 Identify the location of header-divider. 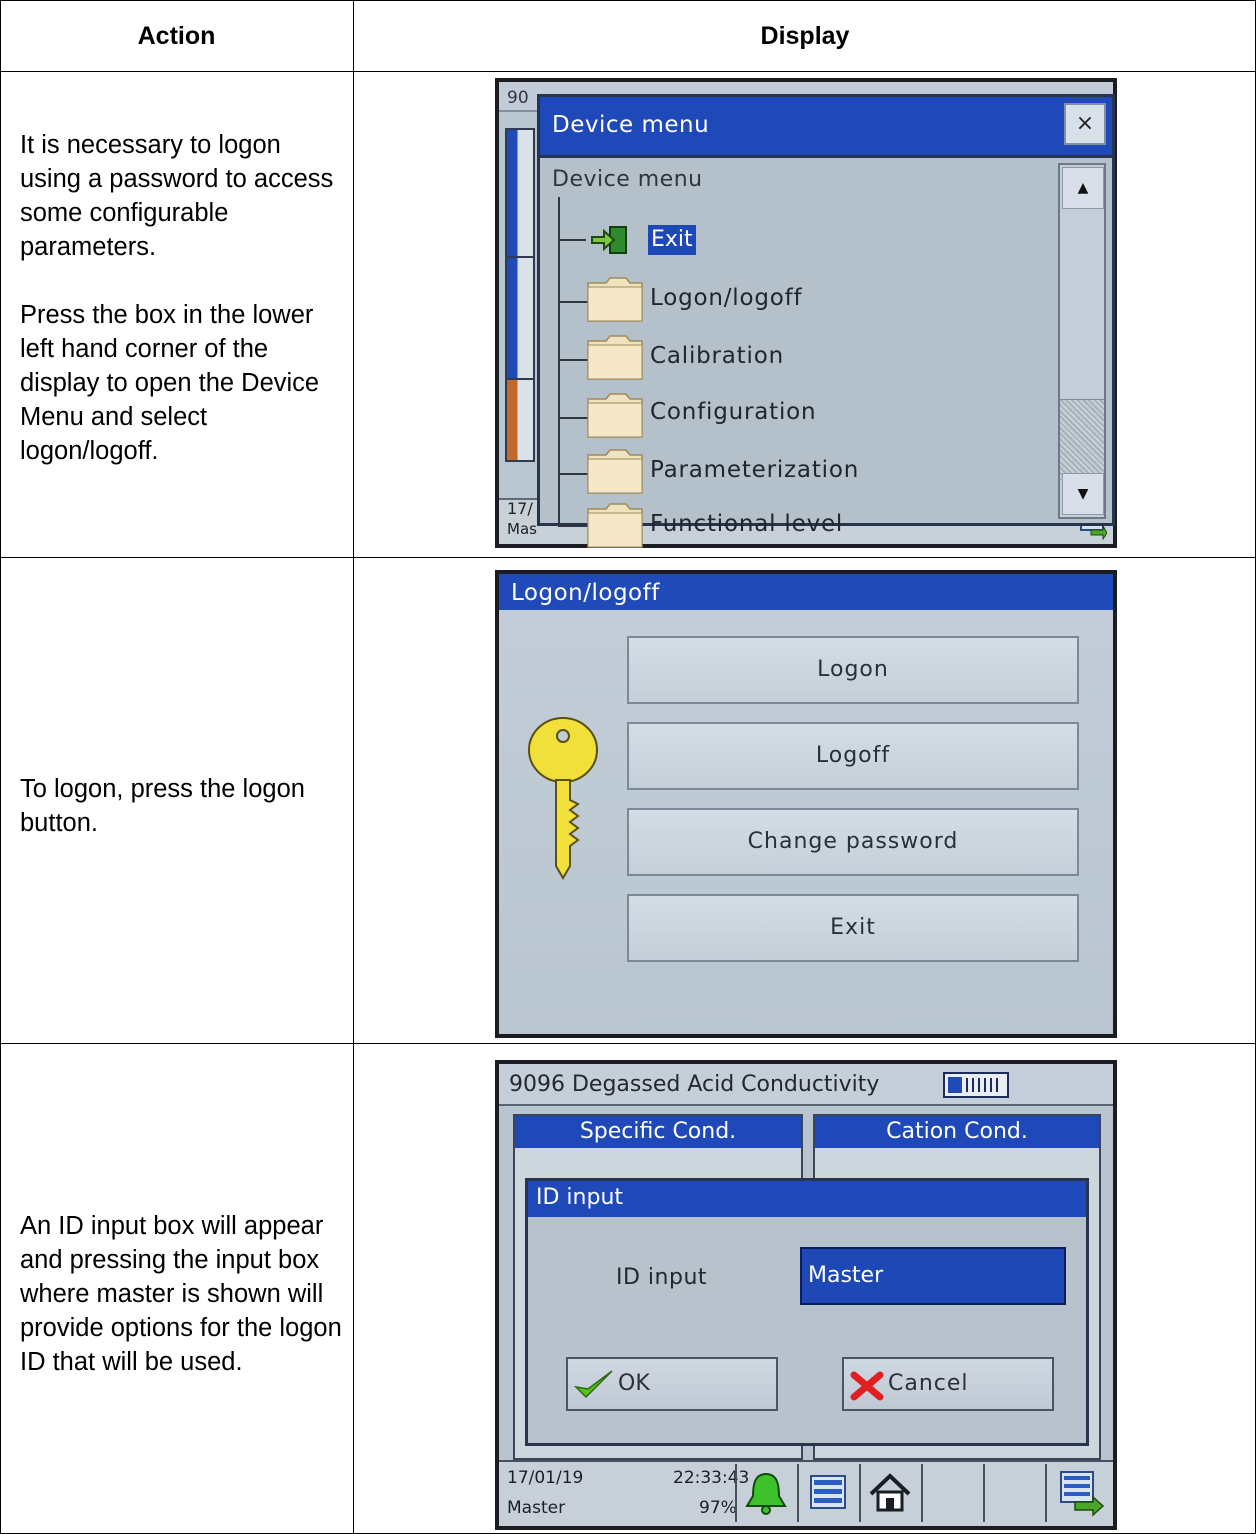
(628, 71).